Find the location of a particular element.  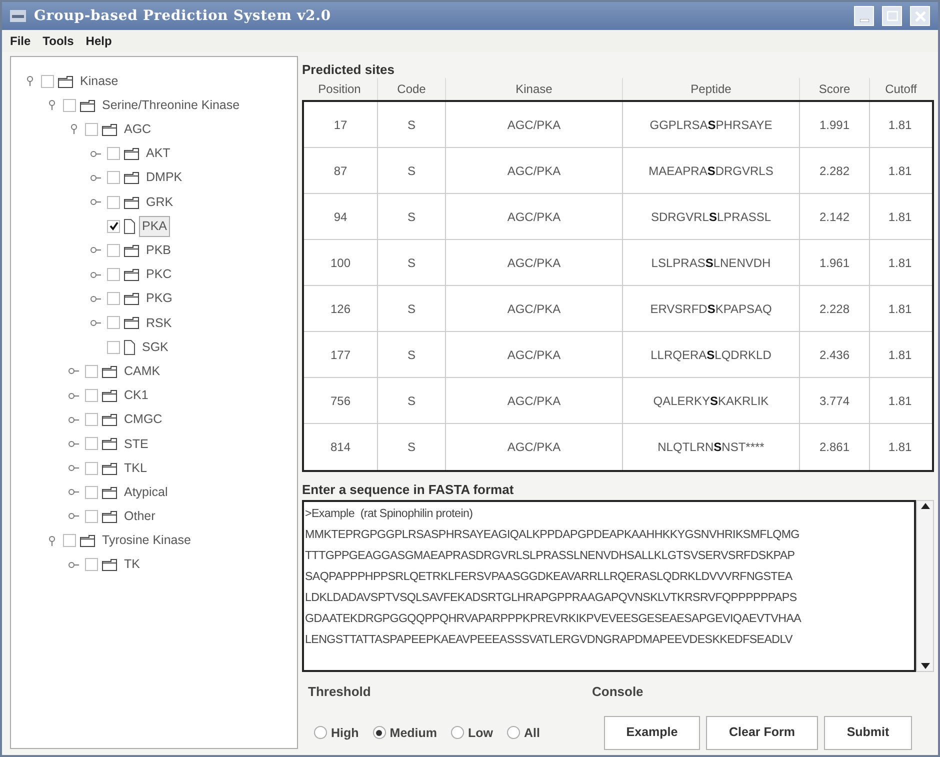

table-cell-text: 814 is located at coordinates (340, 447).